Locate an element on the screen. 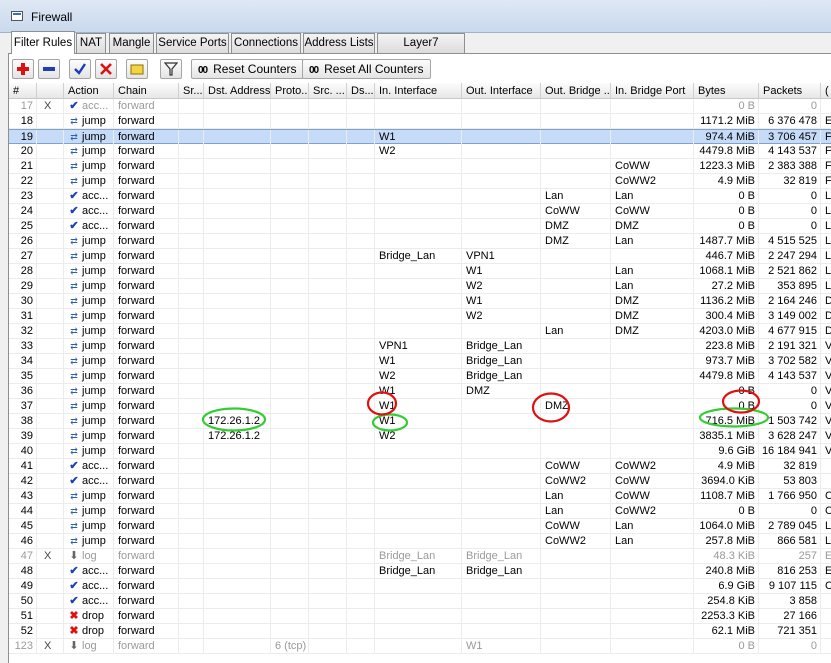 This screenshot has height=663, width=831. column-header: Packets is located at coordinates (790, 91).